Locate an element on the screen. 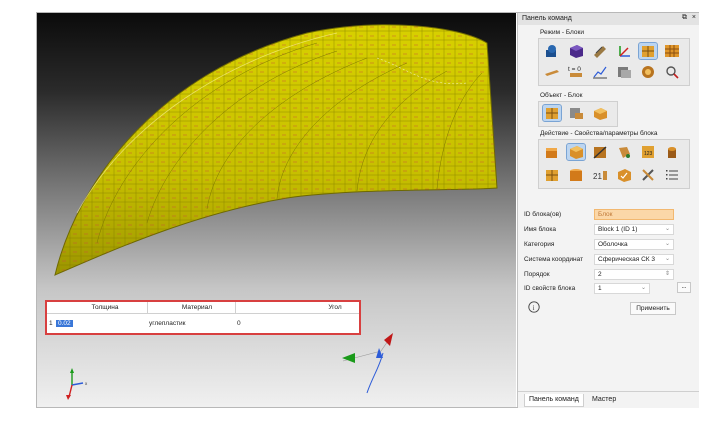  panel-tabs: Панель команд Мастер is located at coordinates (608, 399).